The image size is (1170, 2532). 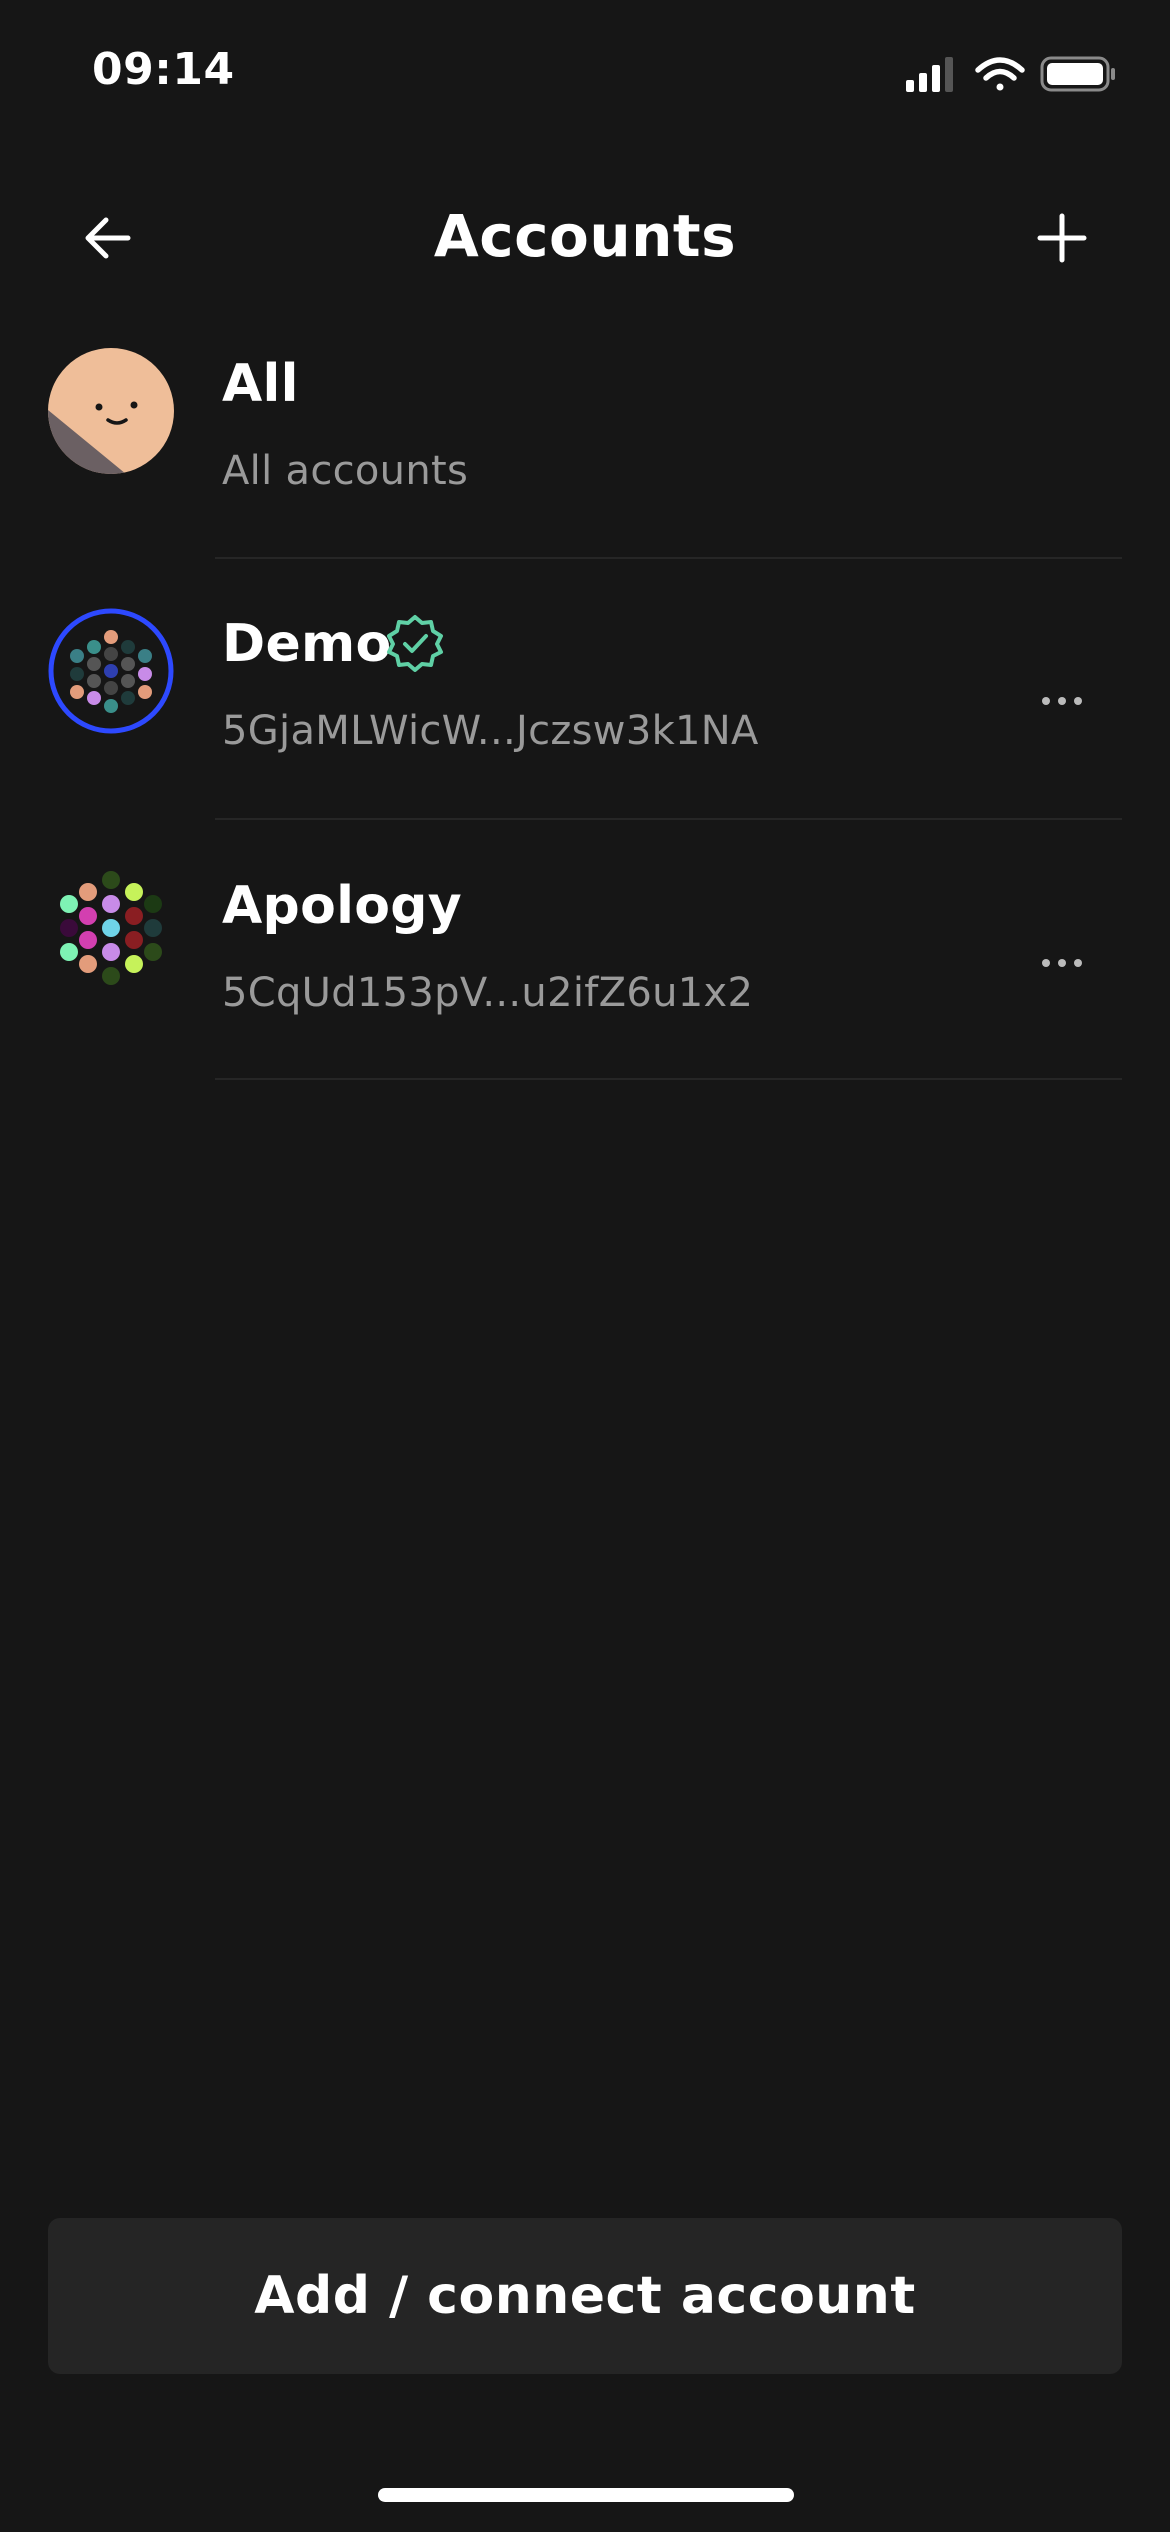 What do you see at coordinates (929, 74) in the screenshot?
I see `signal-icon` at bounding box center [929, 74].